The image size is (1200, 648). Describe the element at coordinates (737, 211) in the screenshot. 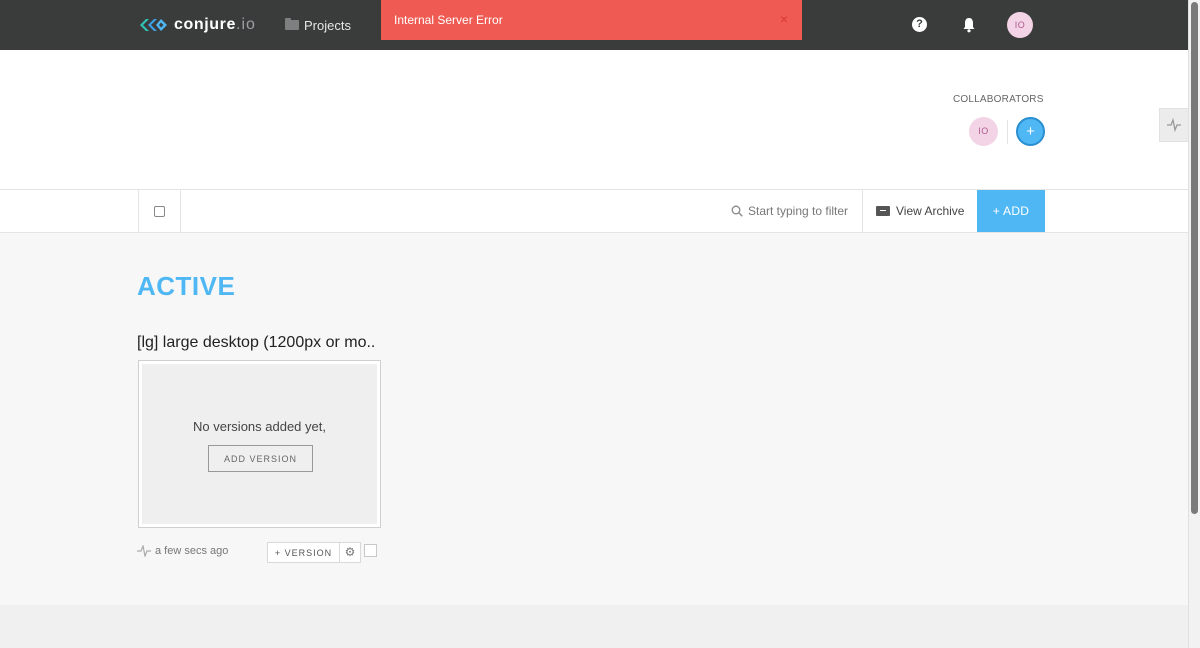

I see `search-icon` at that location.